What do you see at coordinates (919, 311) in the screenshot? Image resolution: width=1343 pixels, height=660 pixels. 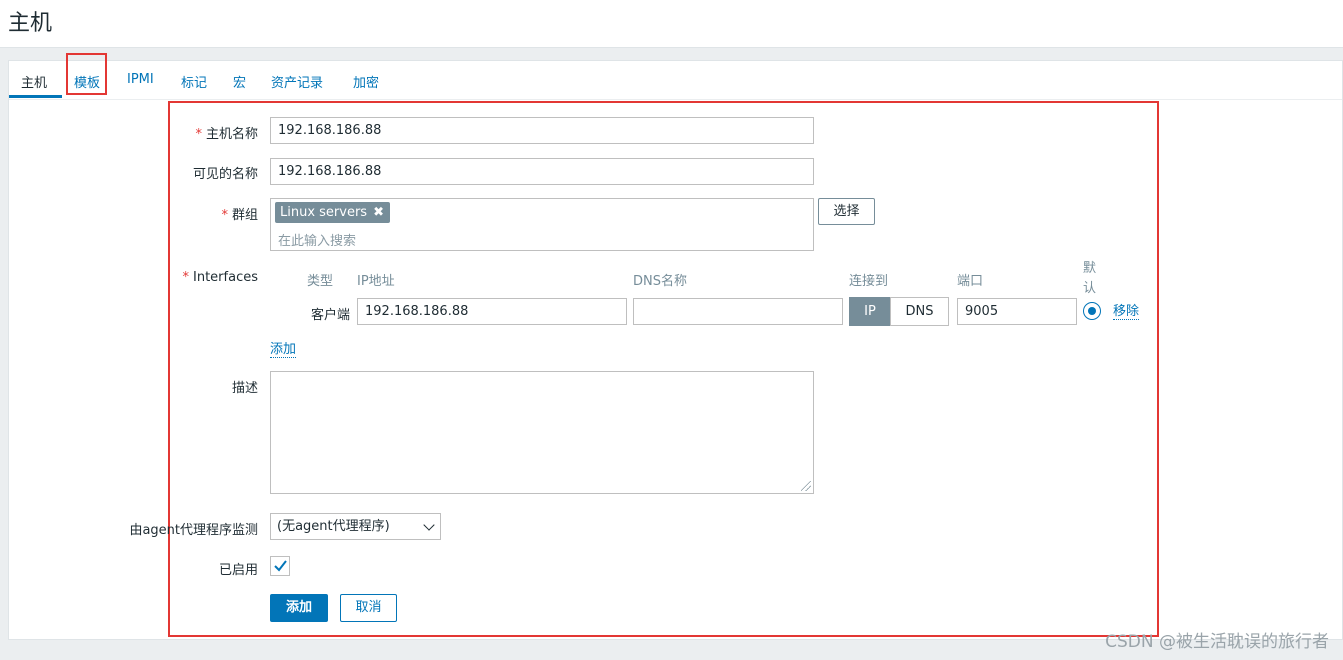 I see `connect-to-dns-button: DNS` at bounding box center [919, 311].